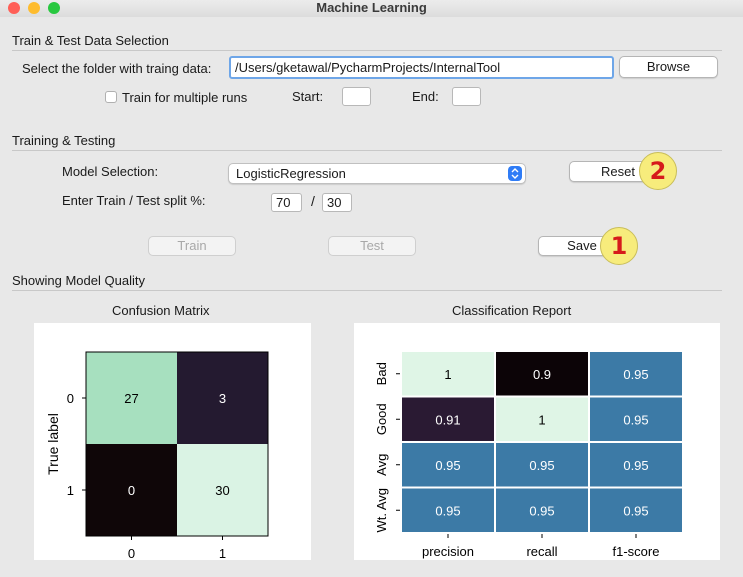 The width and height of the screenshot is (743, 577). Describe the element at coordinates (356, 96) in the screenshot. I see `start-input` at that location.